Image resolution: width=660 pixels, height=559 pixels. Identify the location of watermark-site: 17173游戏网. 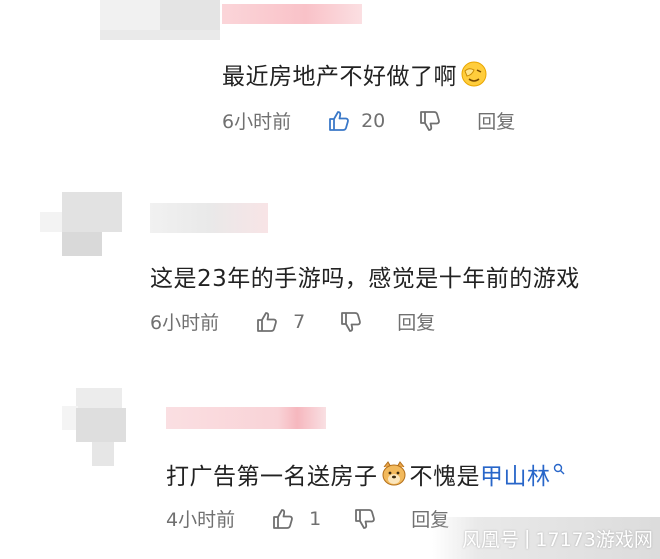
(594, 539).